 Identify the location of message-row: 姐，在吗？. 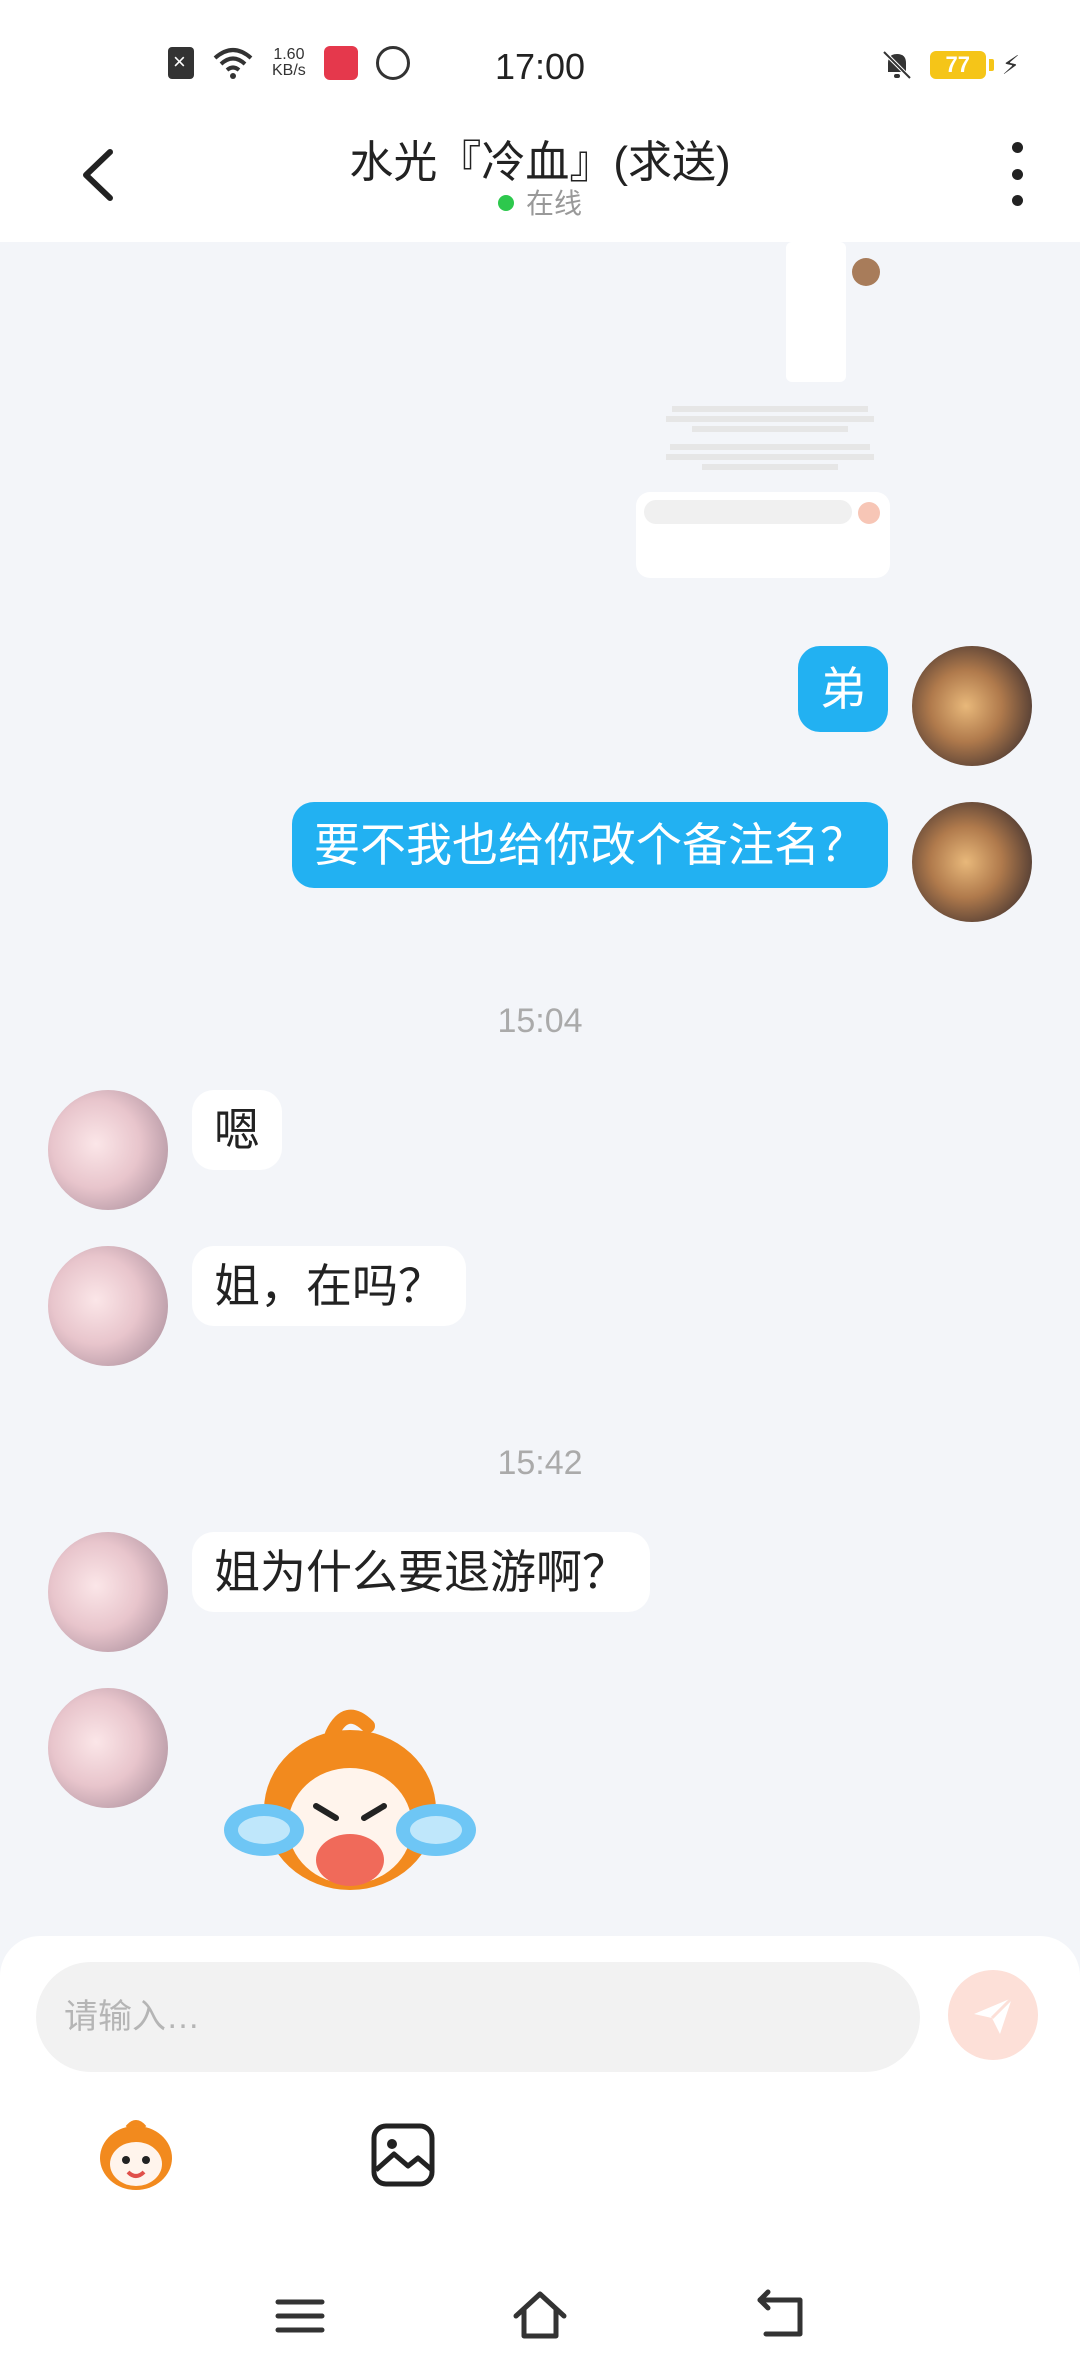
(257, 1306).